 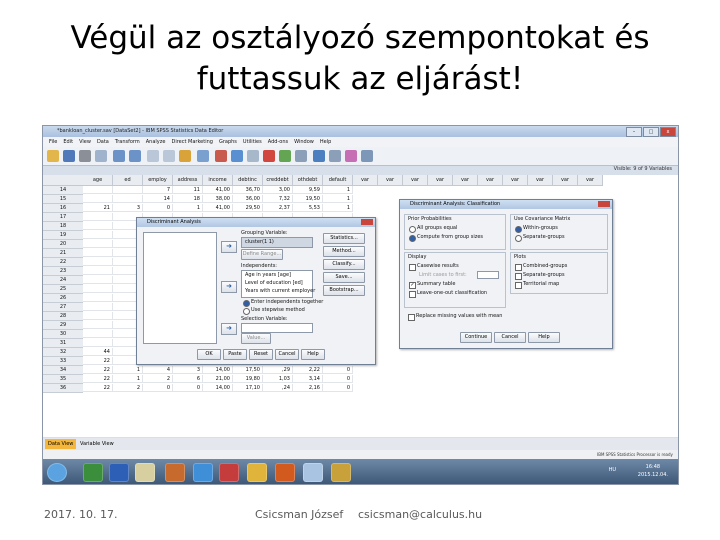 I want to click on row-number: 23, so click(x=63, y=271).